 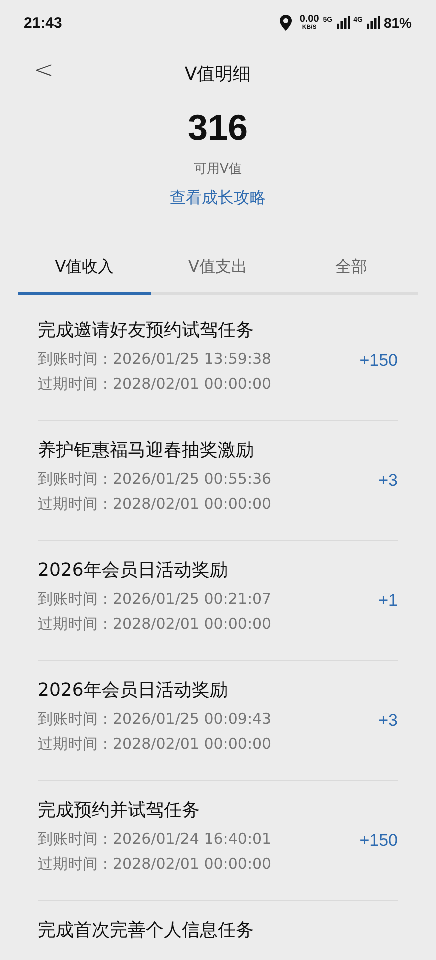 What do you see at coordinates (310, 20) in the screenshot?
I see `network-speed: 0.00` at bounding box center [310, 20].